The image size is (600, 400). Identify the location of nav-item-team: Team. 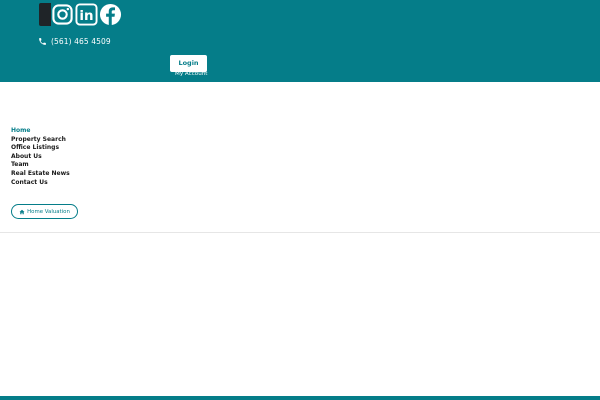
(40, 165).